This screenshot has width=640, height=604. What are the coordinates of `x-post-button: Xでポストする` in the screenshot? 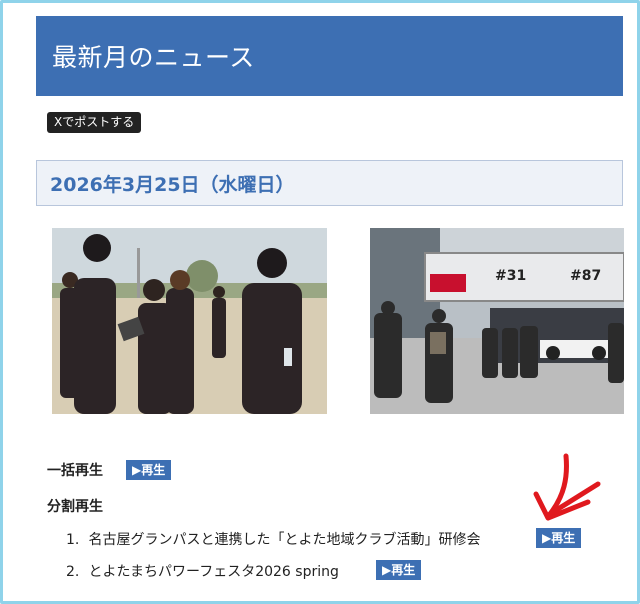 It's located at (94, 122).